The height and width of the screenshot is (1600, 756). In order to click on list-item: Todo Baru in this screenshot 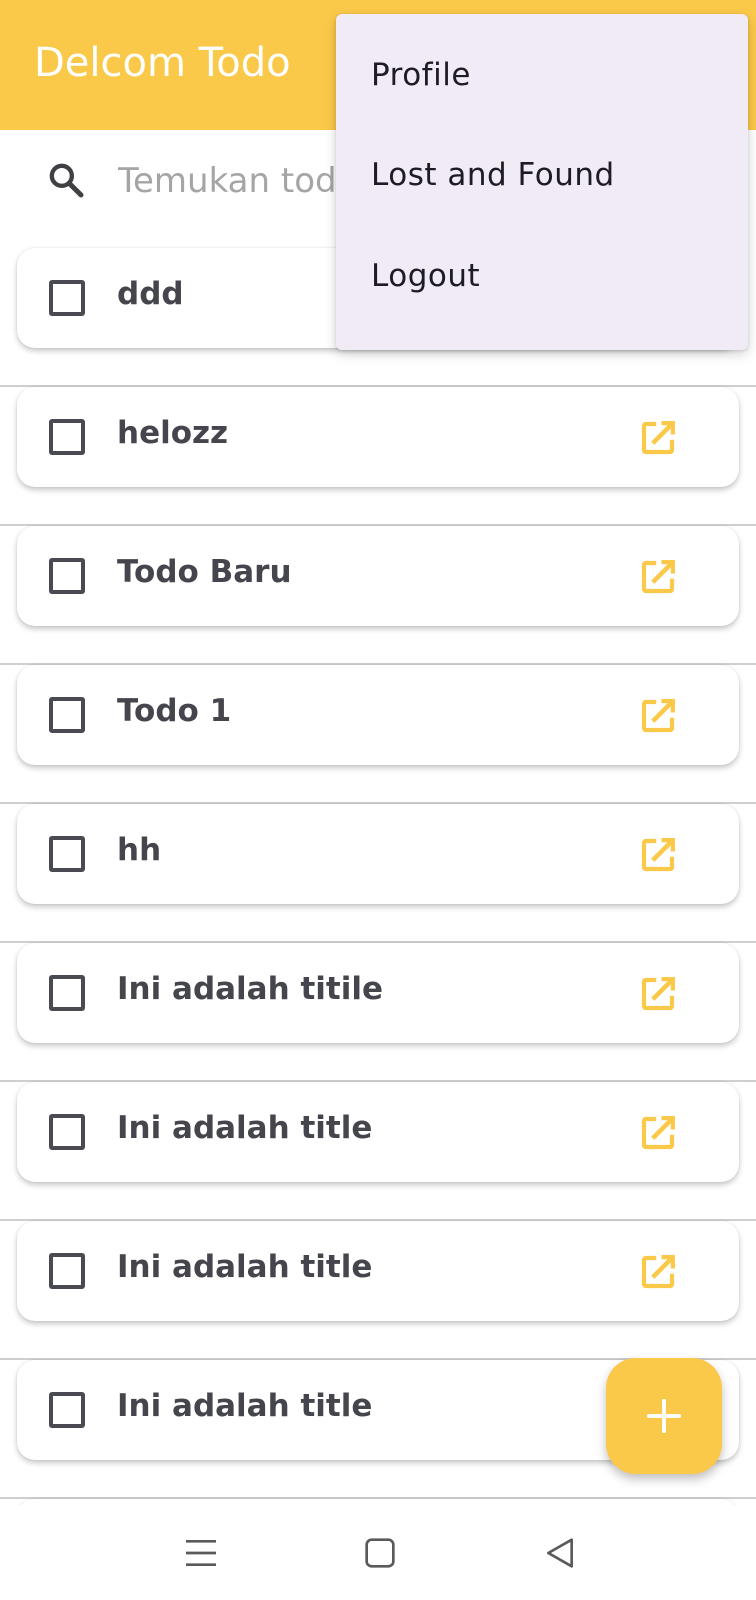, I will do `click(378, 595)`.